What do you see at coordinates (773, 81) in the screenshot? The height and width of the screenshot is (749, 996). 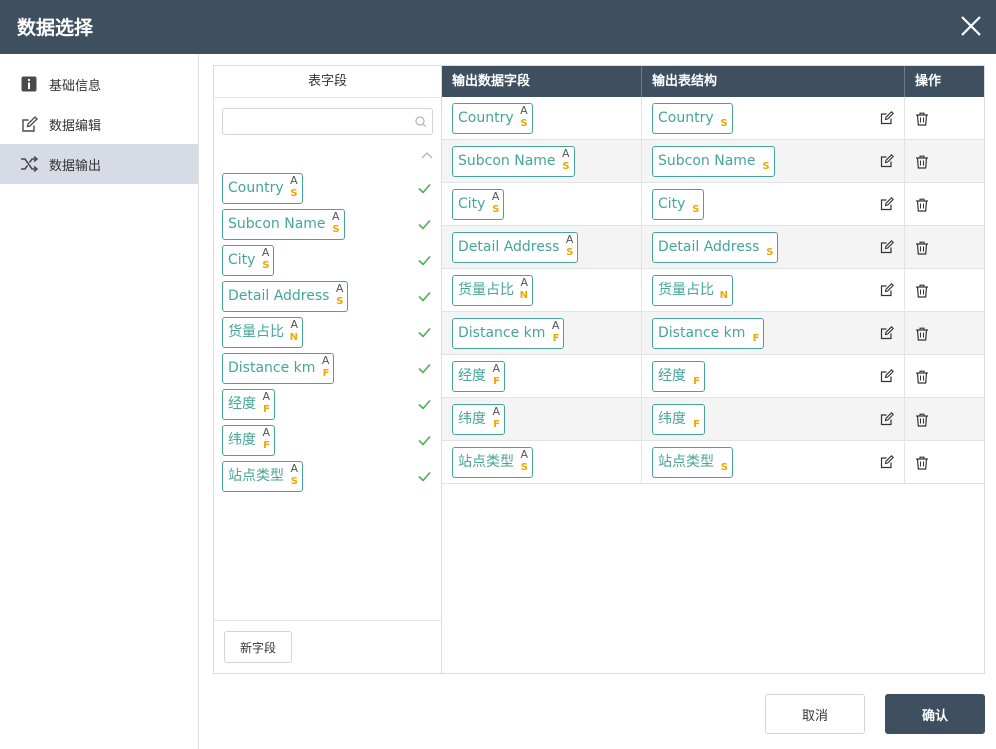 I see `column-header-output-structure: 输出表结构` at bounding box center [773, 81].